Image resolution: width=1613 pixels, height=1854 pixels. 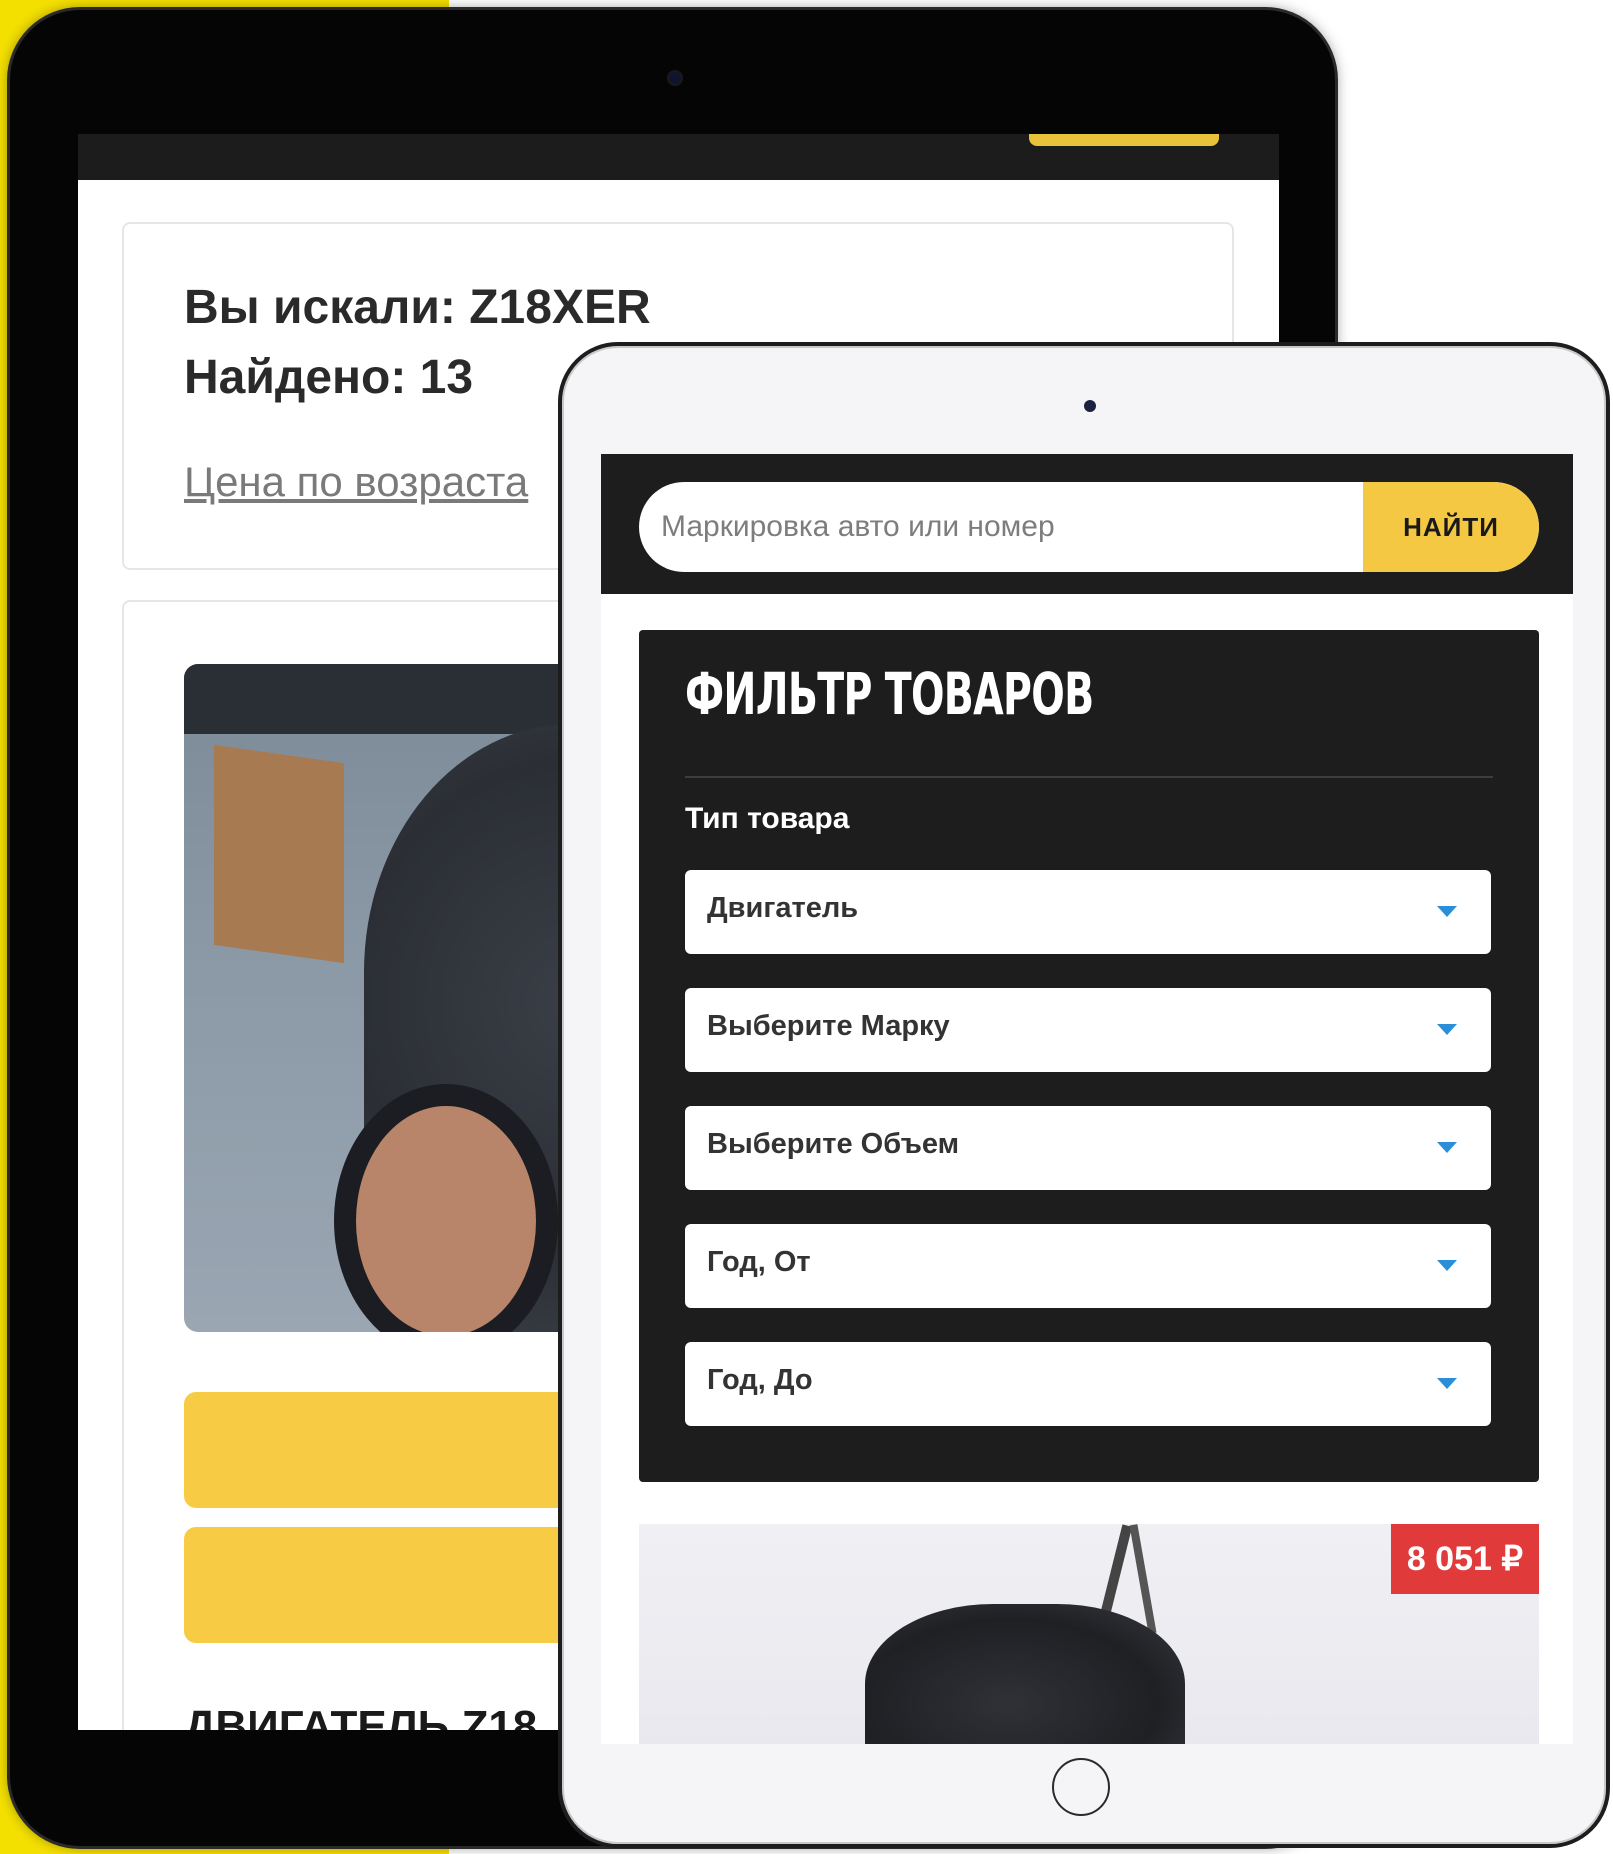 What do you see at coordinates (417, 307) in the screenshot?
I see `search-query-text: Вы искали: Z18XER` at bounding box center [417, 307].